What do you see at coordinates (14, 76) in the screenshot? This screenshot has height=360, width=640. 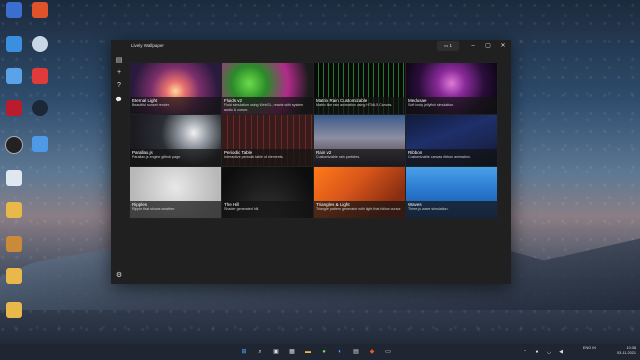 I see `desktop-icon-app` at bounding box center [14, 76].